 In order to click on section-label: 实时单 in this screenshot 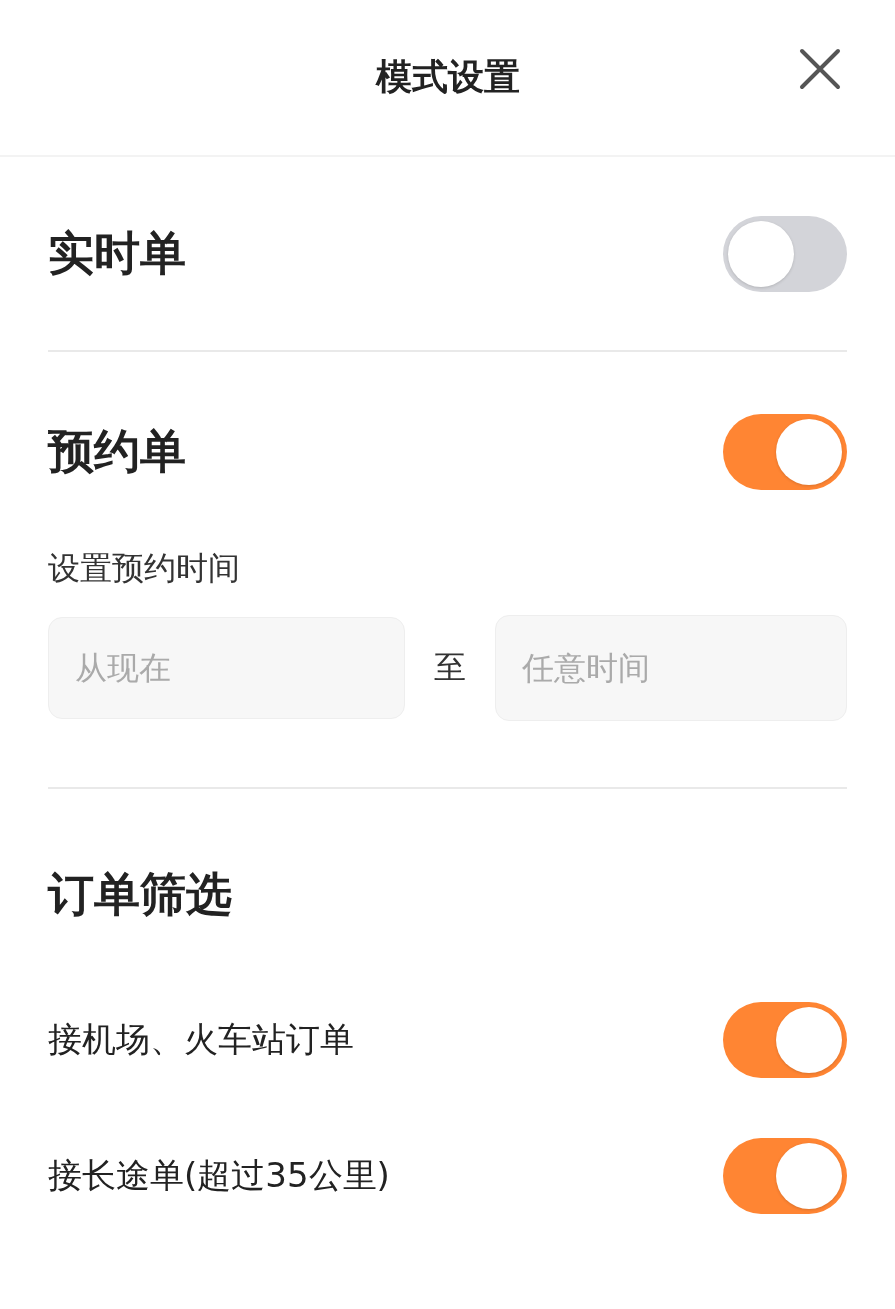, I will do `click(117, 253)`.